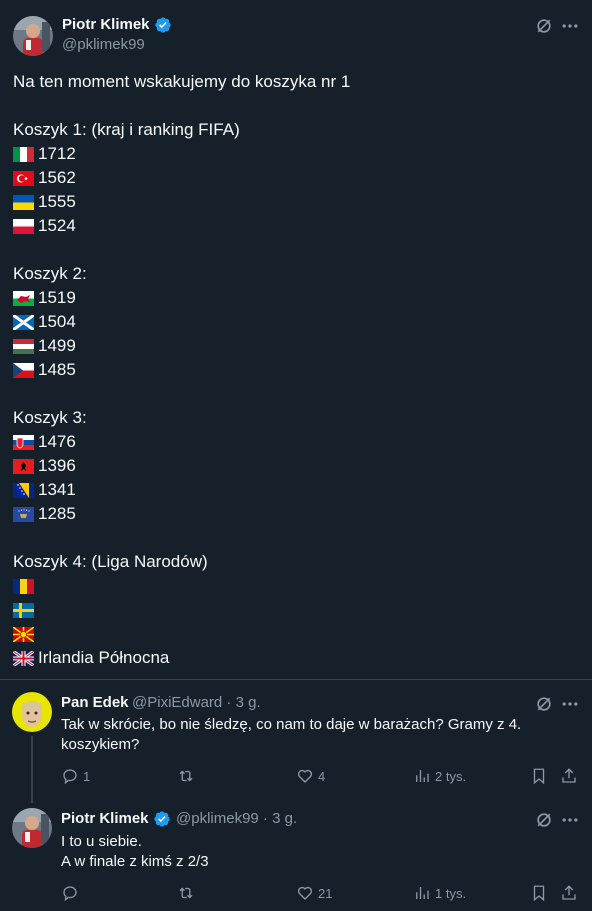 This screenshot has height=911, width=592. Describe the element at coordinates (23, 586) in the screenshot. I see `romania-flag-icon` at that location.